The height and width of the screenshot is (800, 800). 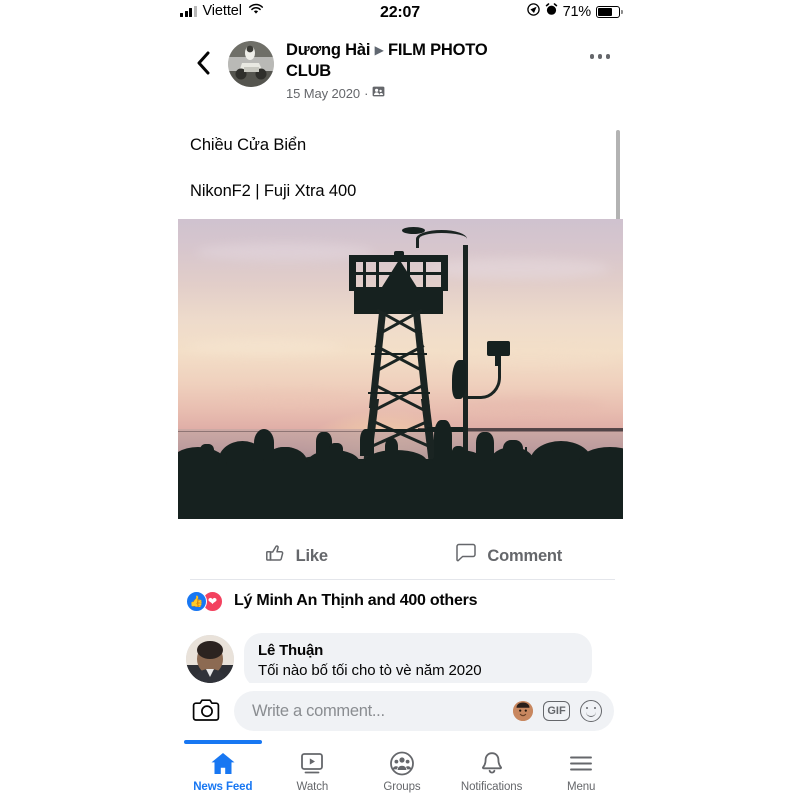 What do you see at coordinates (402, 787) in the screenshot?
I see `nav-label-groups: Groups` at bounding box center [402, 787].